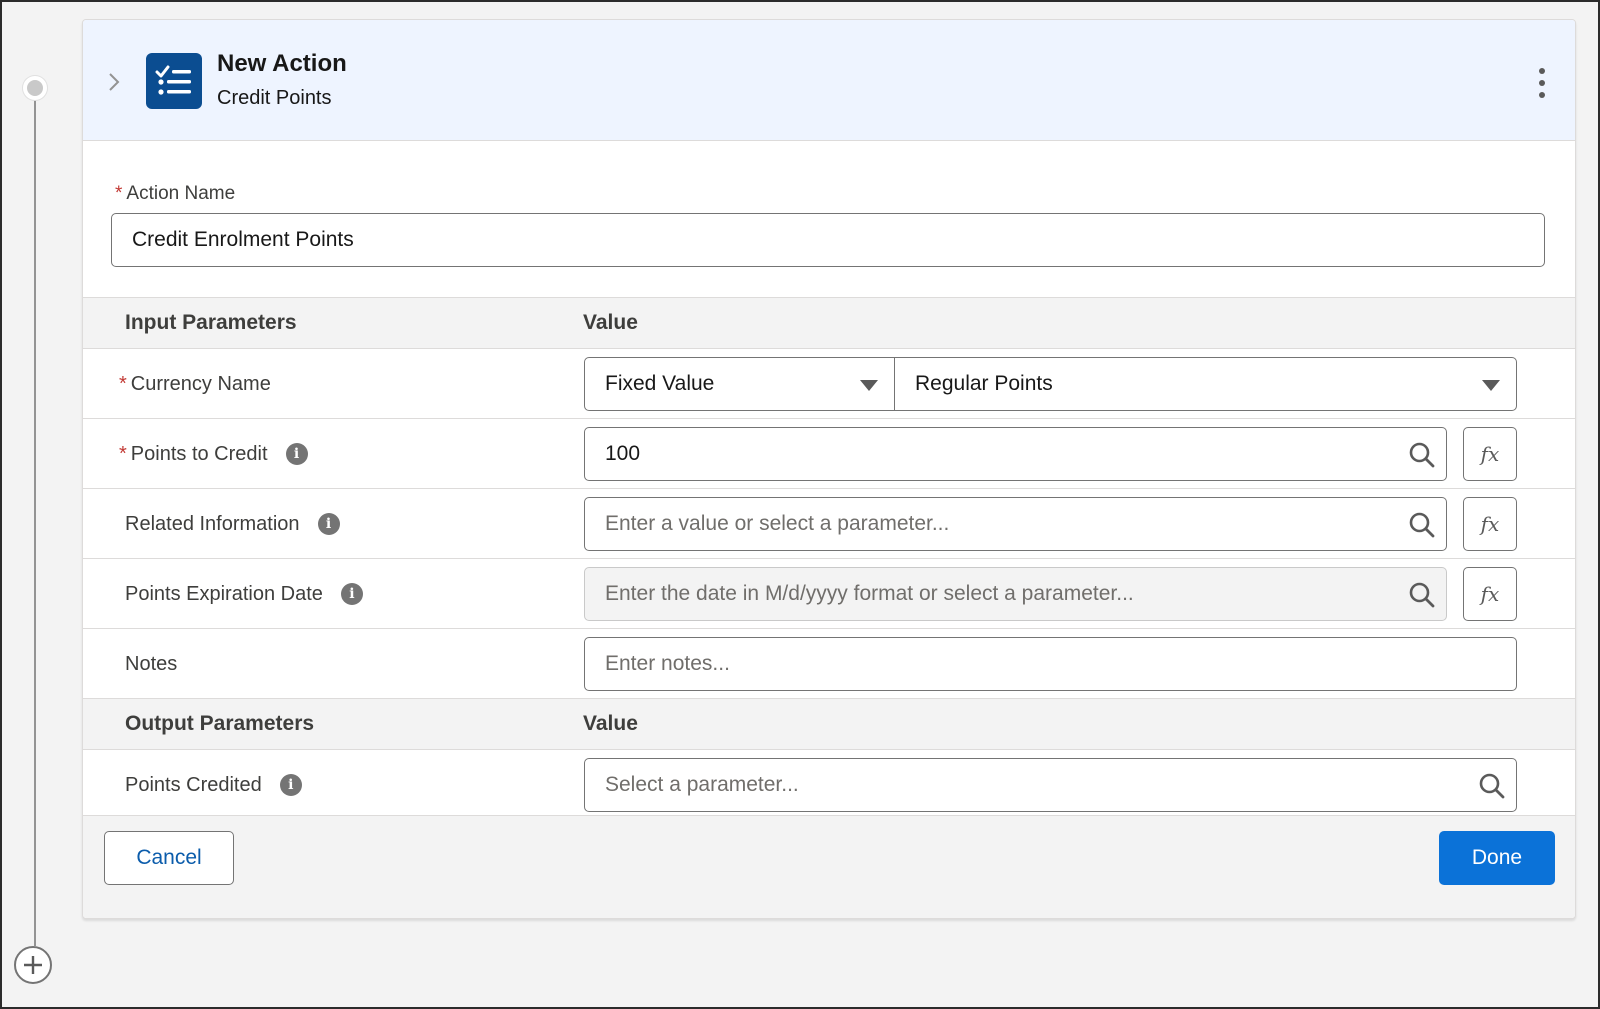 Image resolution: width=1600 pixels, height=1009 pixels. Describe the element at coordinates (211, 322) in the screenshot. I see `input-parameters-heading: Input Parameters` at that location.